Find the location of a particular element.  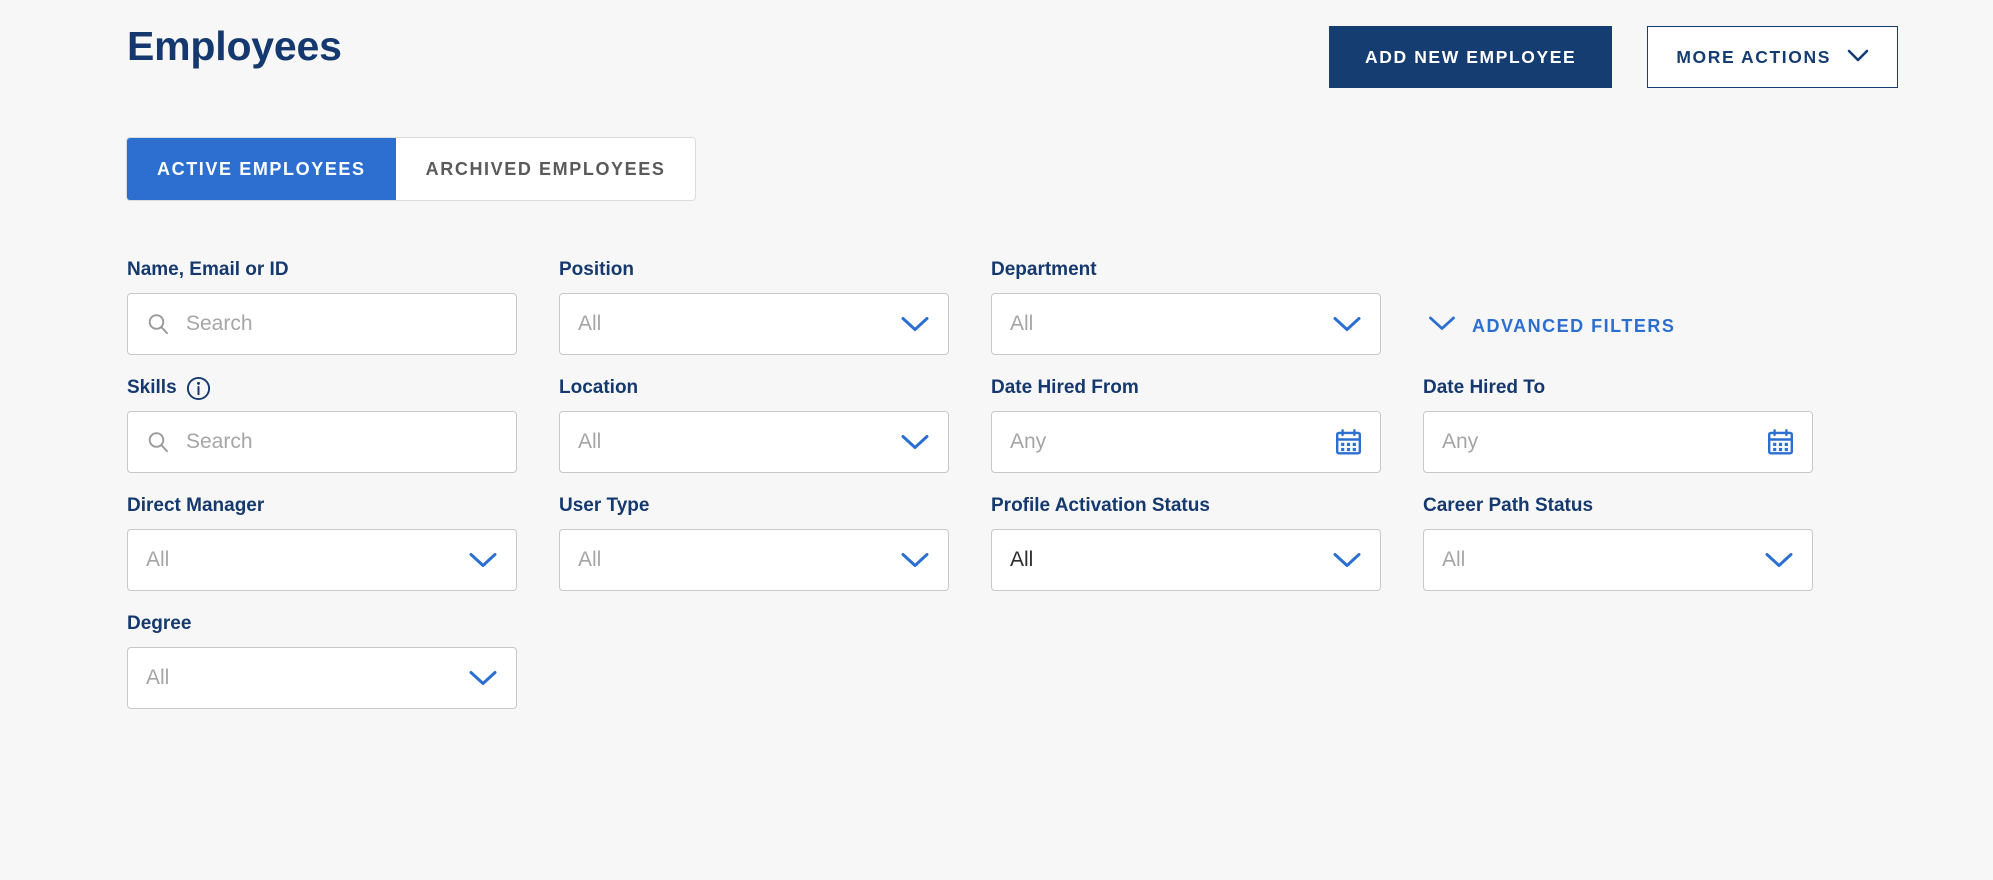

filter-label-text: Name, Email or ID is located at coordinates (208, 269).